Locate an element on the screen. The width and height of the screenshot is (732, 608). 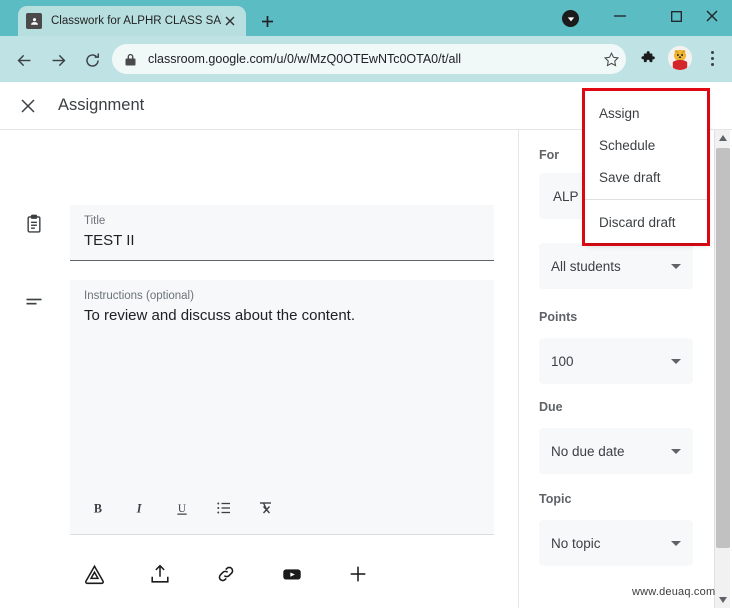
reload-icon is located at coordinates (92, 60).